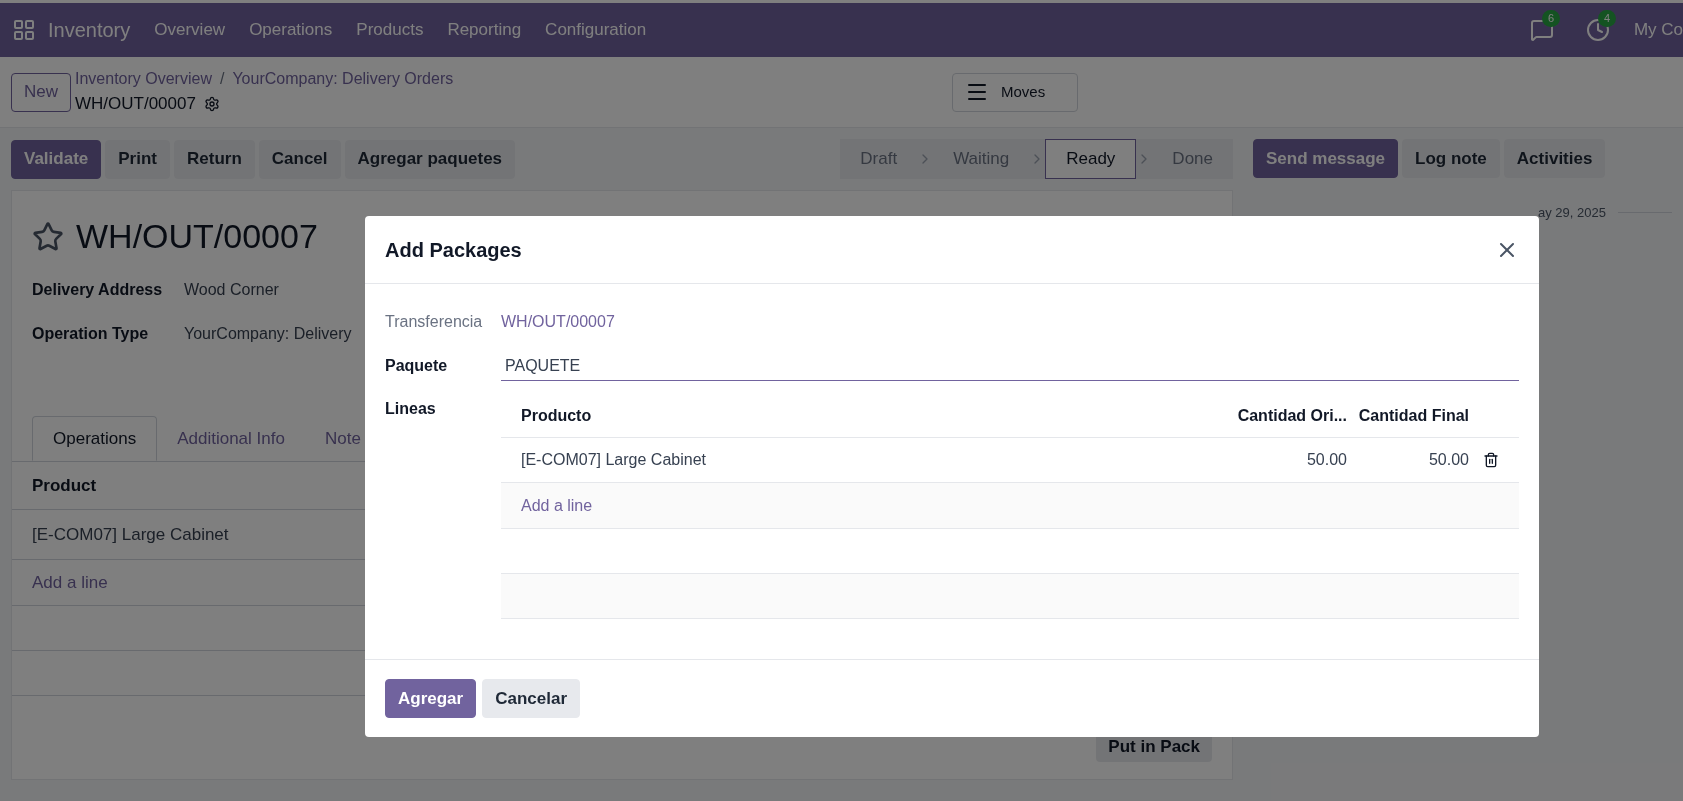  I want to click on company-name: My Co, so click(1658, 30).